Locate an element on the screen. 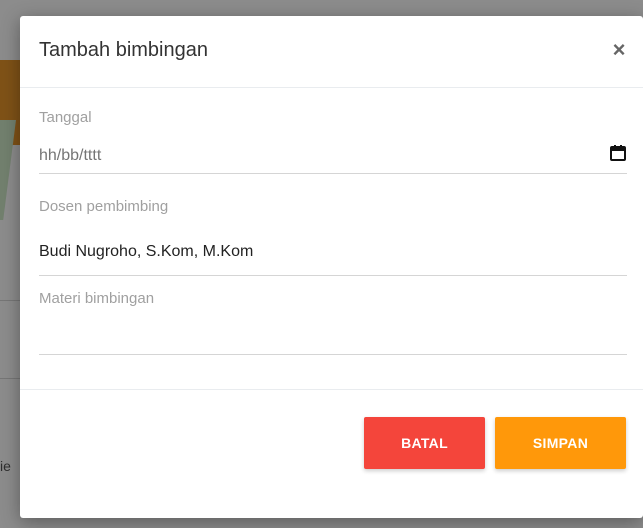  tanggal-underline is located at coordinates (333, 173).